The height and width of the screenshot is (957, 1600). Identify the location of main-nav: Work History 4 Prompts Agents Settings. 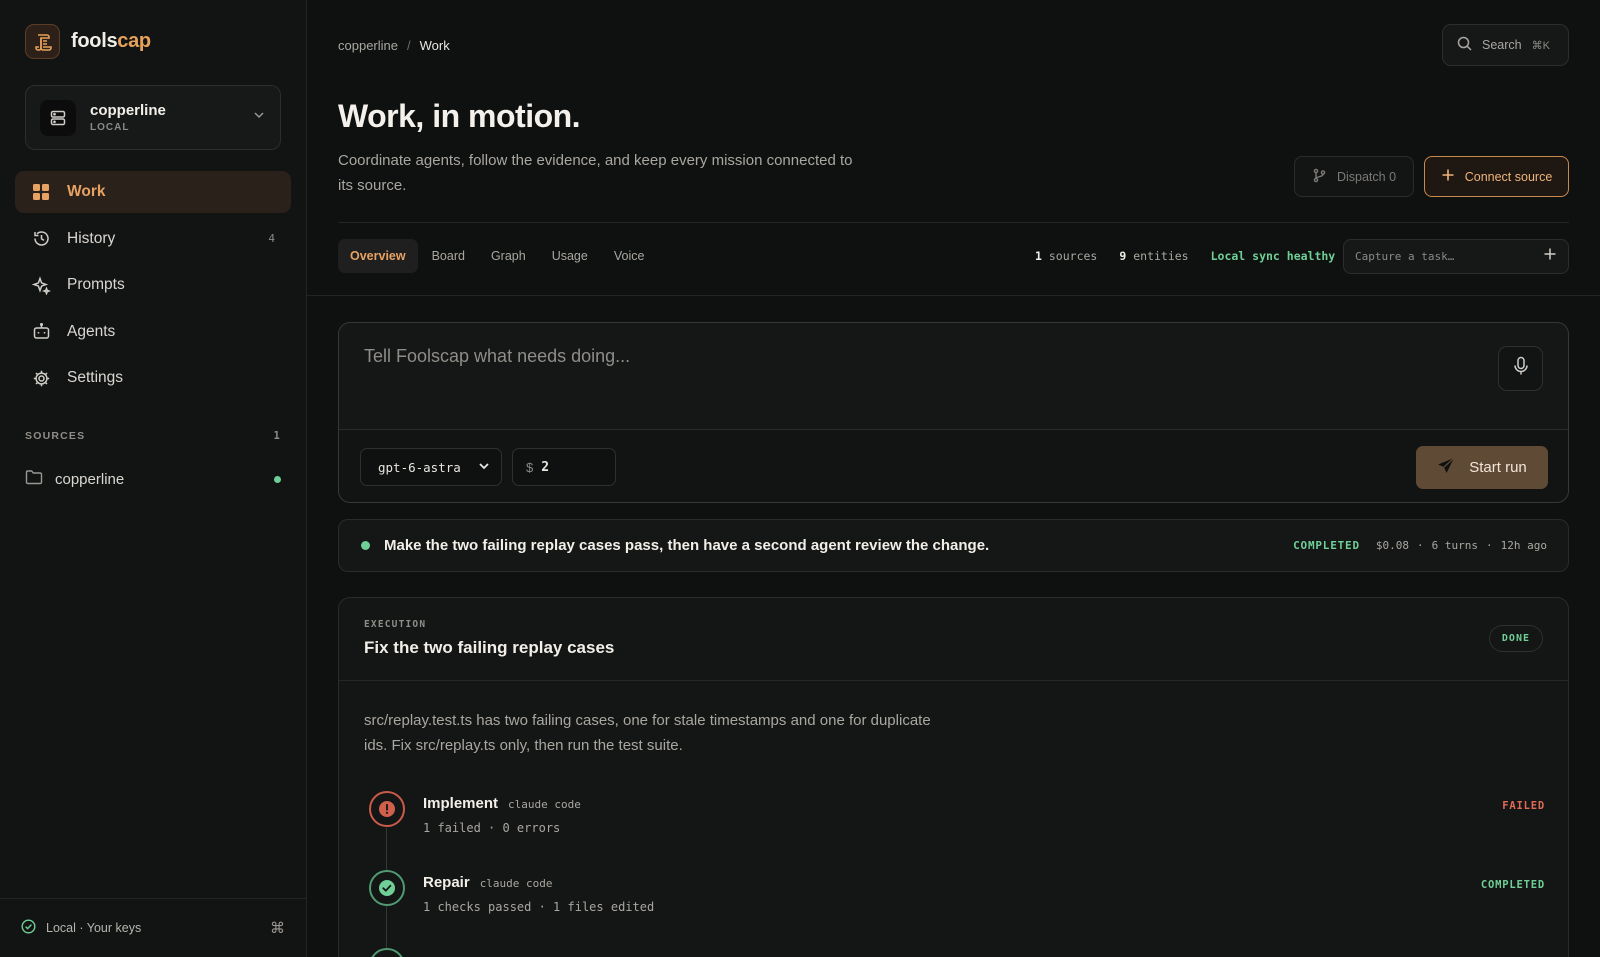
(153, 287).